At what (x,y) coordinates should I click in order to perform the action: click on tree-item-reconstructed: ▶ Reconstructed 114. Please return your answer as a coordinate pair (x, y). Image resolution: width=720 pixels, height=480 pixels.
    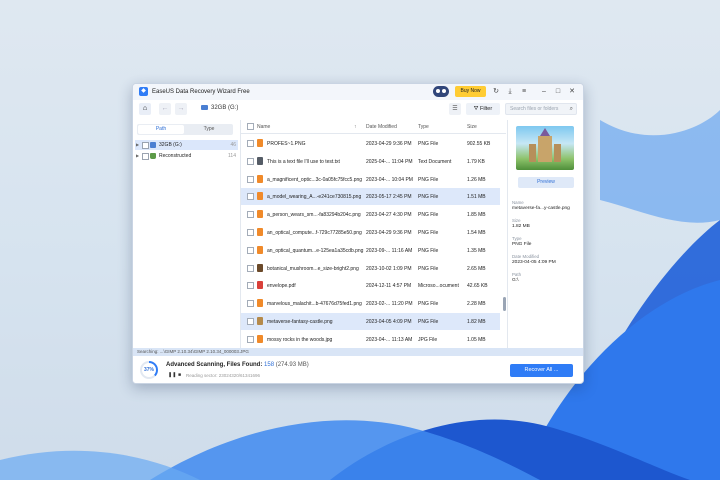
    Looking at the image, I should click on (186, 156).